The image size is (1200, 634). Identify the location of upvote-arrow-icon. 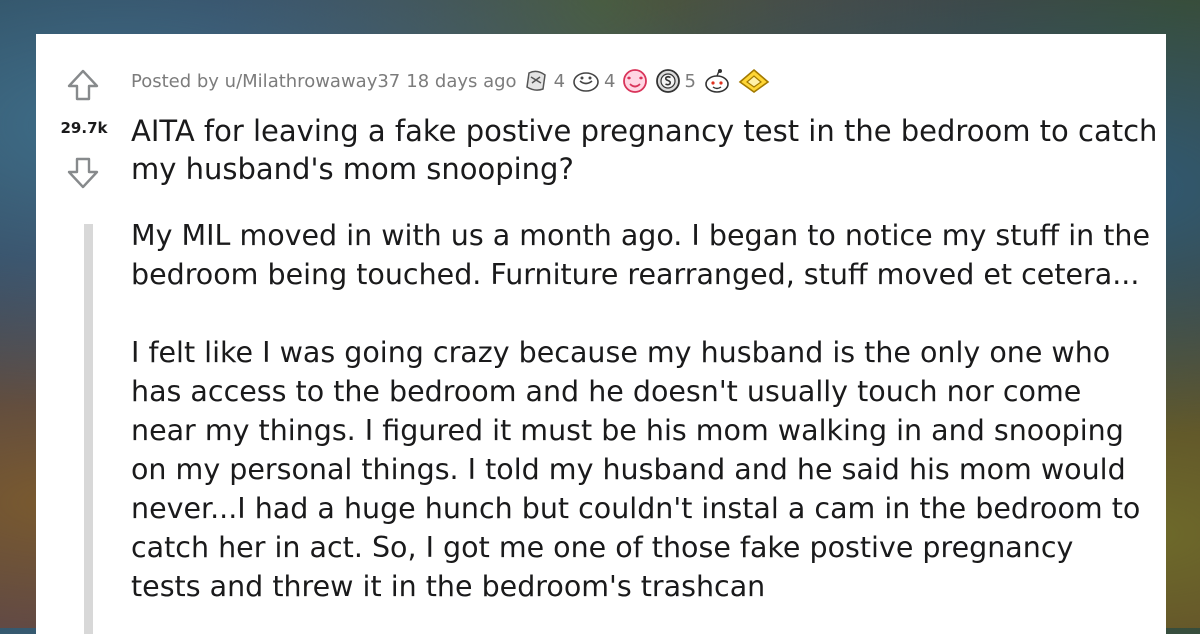
(83, 85).